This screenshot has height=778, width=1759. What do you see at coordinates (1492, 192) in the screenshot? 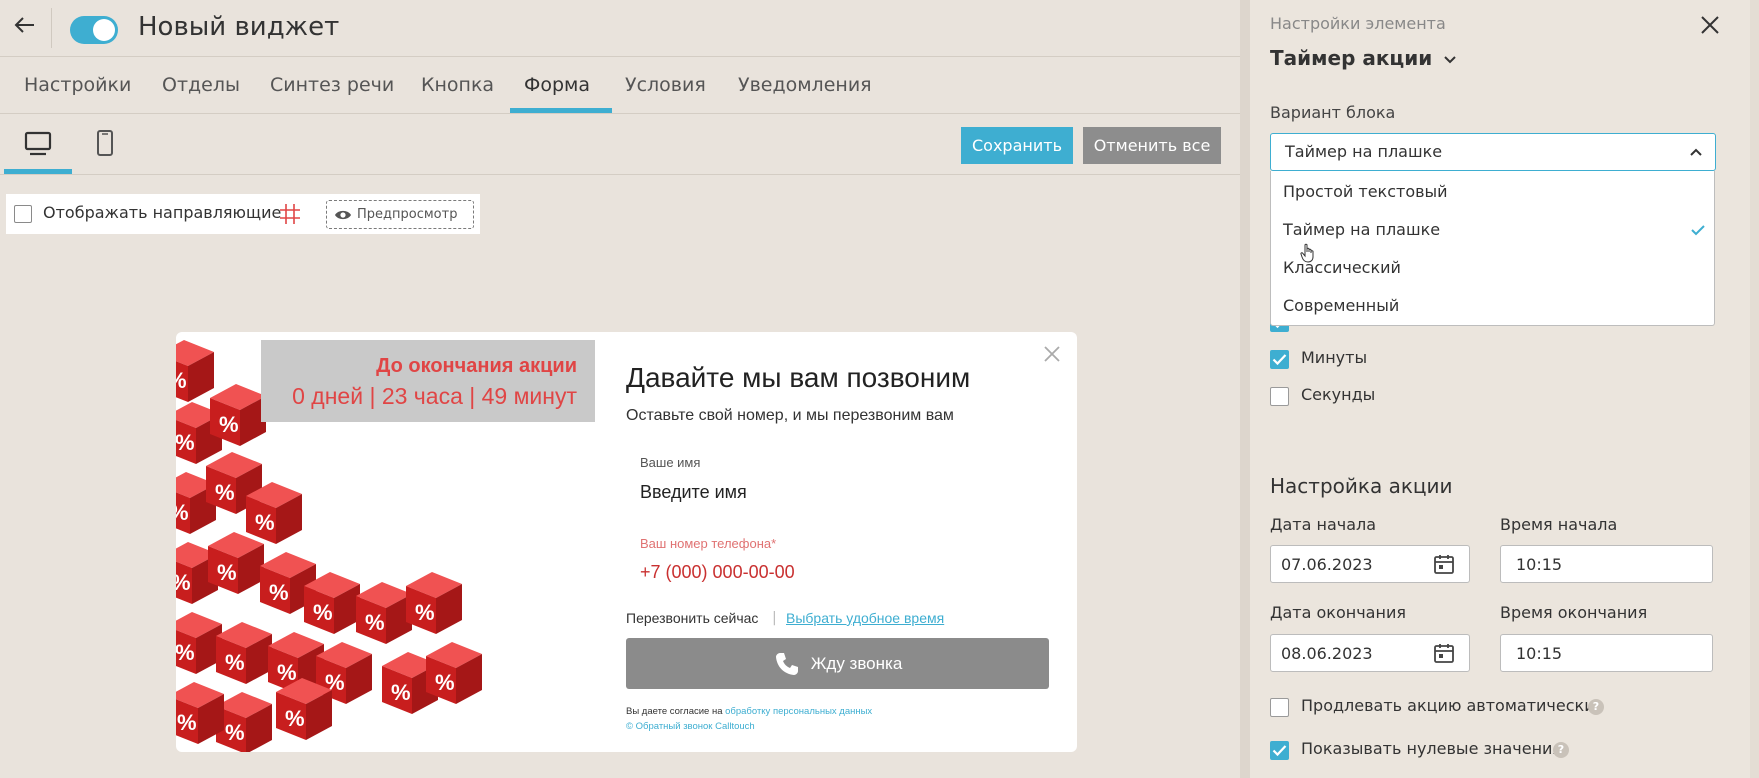
I see `variant-option-simple-text: Простой текстовый` at bounding box center [1492, 192].